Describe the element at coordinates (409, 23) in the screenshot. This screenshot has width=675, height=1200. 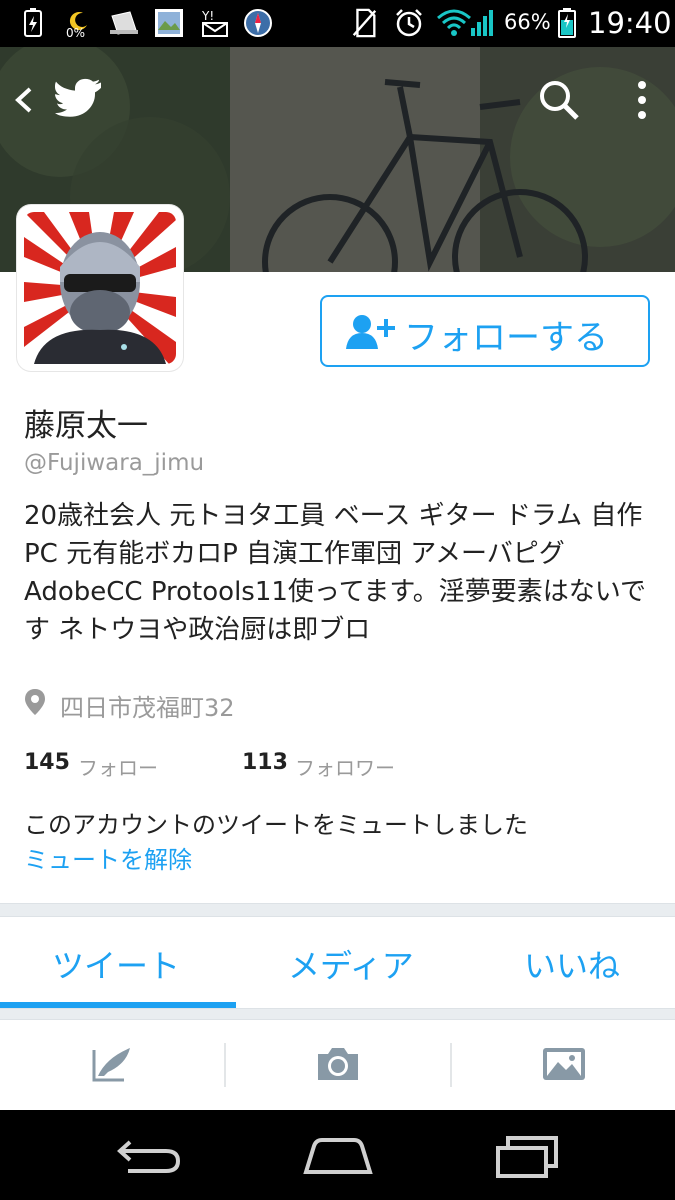
I see `alarm-icon` at that location.